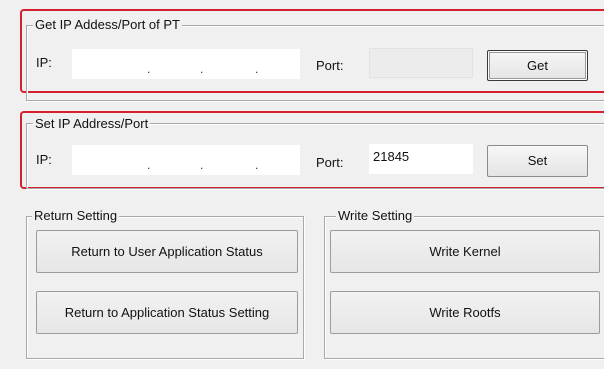  Describe the element at coordinates (44, 159) in the screenshot. I see `set-ip-label: IP:` at that location.